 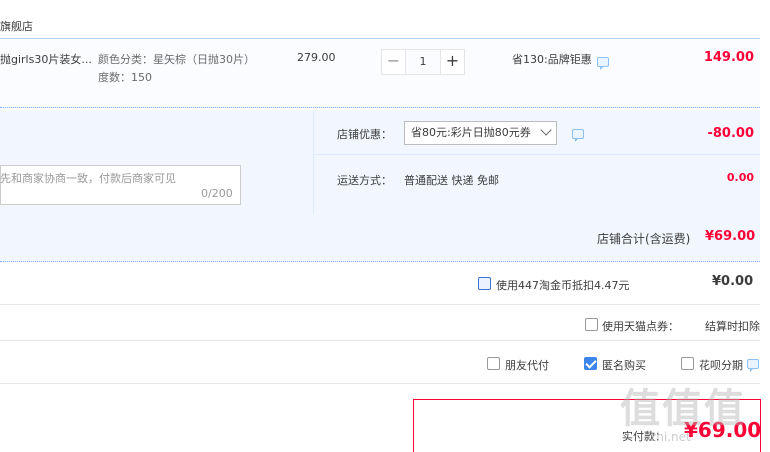 What do you see at coordinates (493, 363) in the screenshot?
I see `friend-pay-checkbox` at bounding box center [493, 363].